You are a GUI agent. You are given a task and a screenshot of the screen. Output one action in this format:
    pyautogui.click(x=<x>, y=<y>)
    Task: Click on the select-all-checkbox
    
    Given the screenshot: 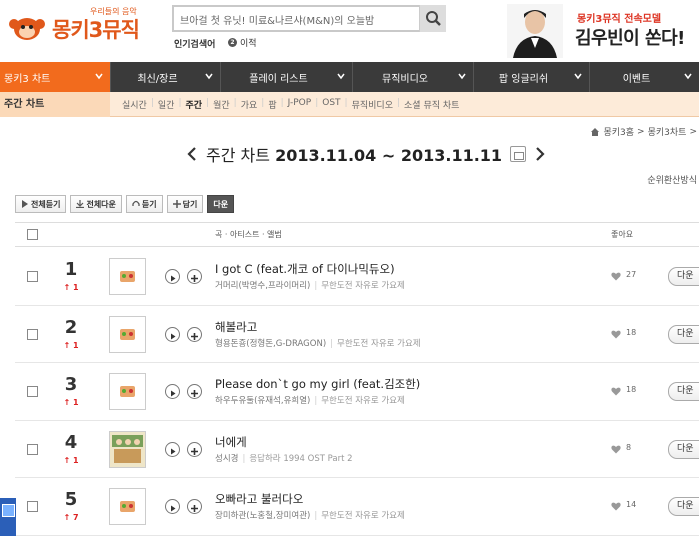 What is the action you would take?
    pyautogui.click(x=32, y=234)
    